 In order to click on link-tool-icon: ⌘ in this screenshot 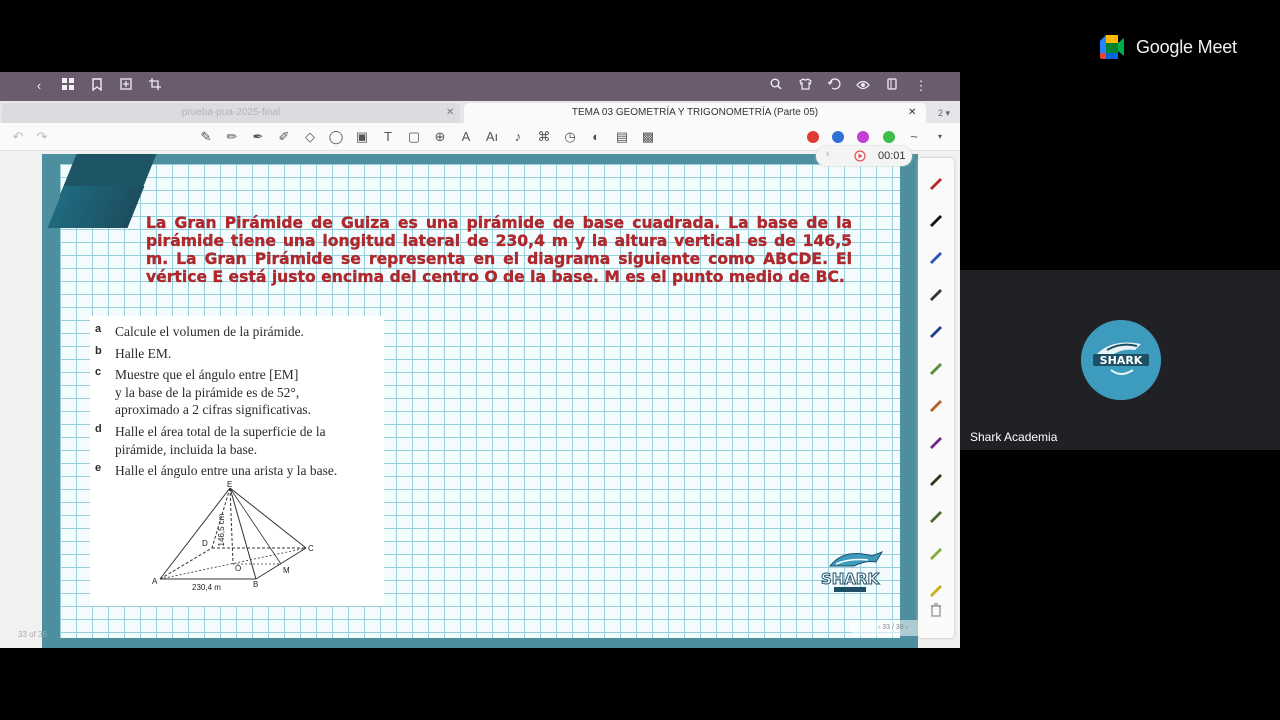, I will do `click(544, 137)`.